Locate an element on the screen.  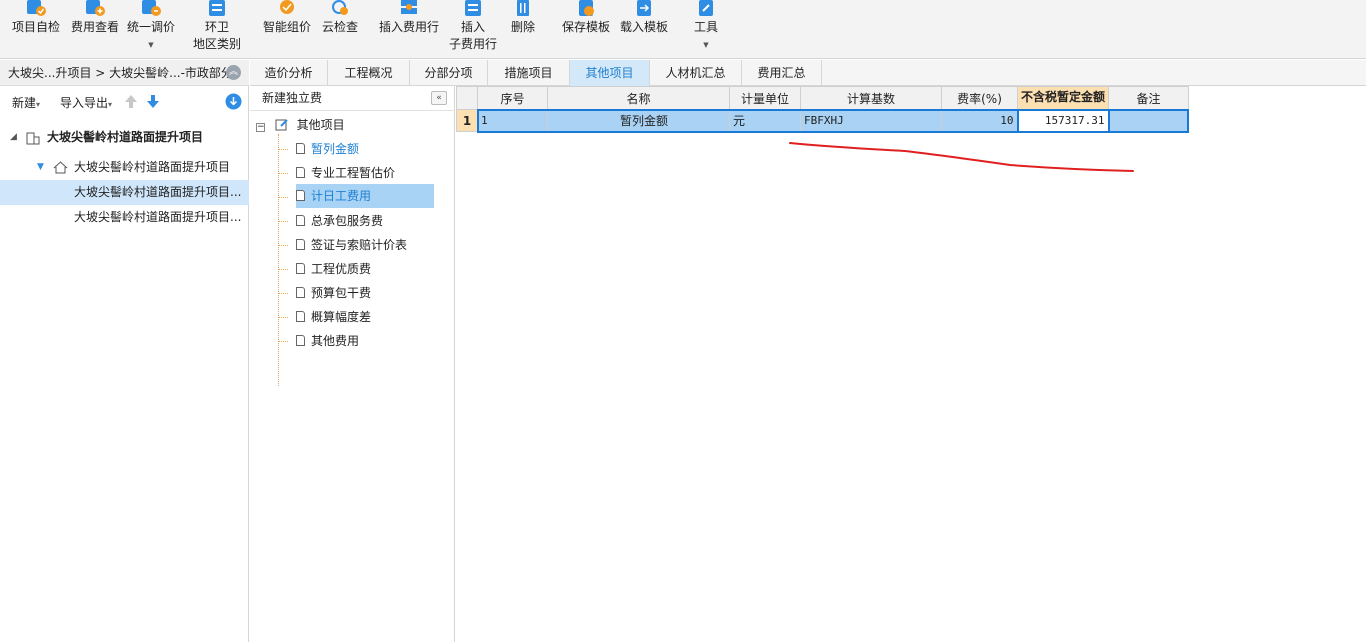
col-header-amount: 不含税暂定金额 is located at coordinates (1063, 98).